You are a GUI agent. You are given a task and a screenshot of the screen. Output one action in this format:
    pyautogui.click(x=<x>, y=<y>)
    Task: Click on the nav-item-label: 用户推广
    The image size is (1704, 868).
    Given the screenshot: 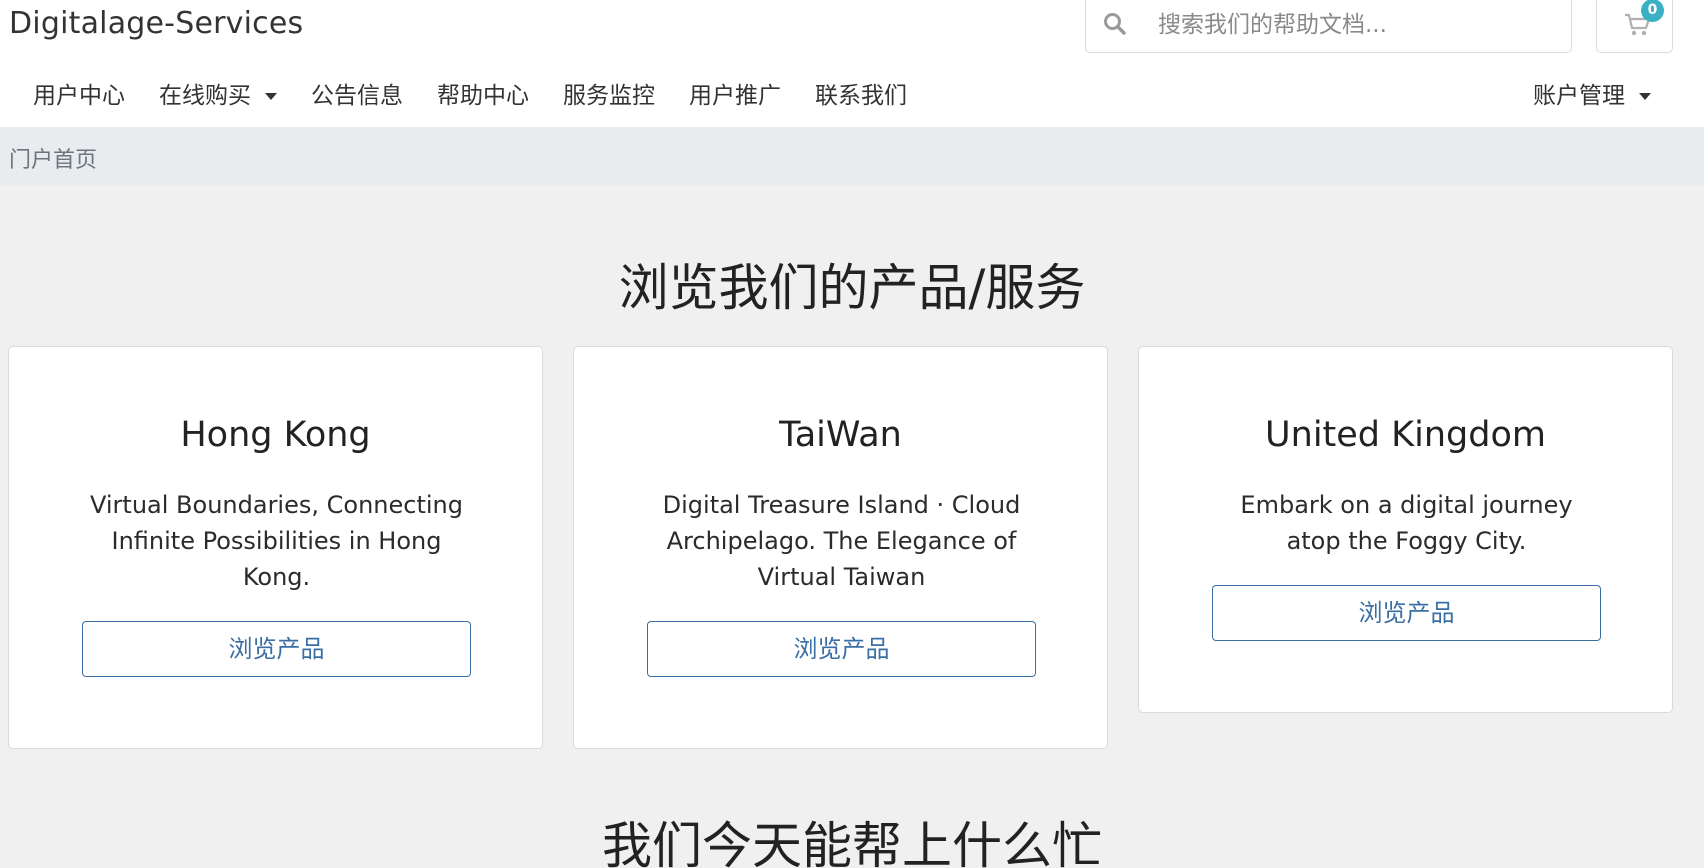 What is the action you would take?
    pyautogui.click(x=735, y=96)
    